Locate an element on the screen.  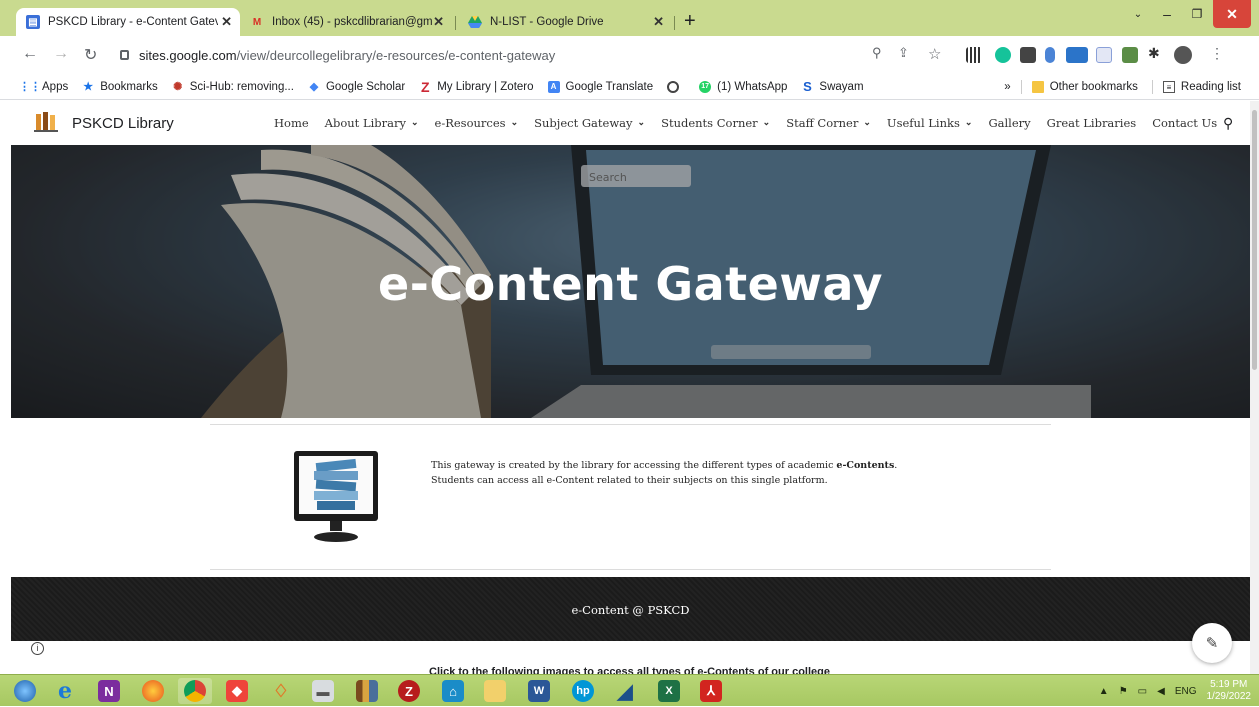
firefox-icon is located at coordinates (153, 691).